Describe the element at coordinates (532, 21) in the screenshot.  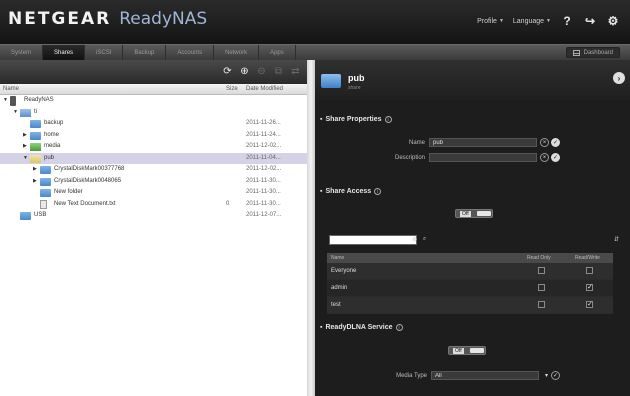
I see `language-menu: Language ▼` at that location.